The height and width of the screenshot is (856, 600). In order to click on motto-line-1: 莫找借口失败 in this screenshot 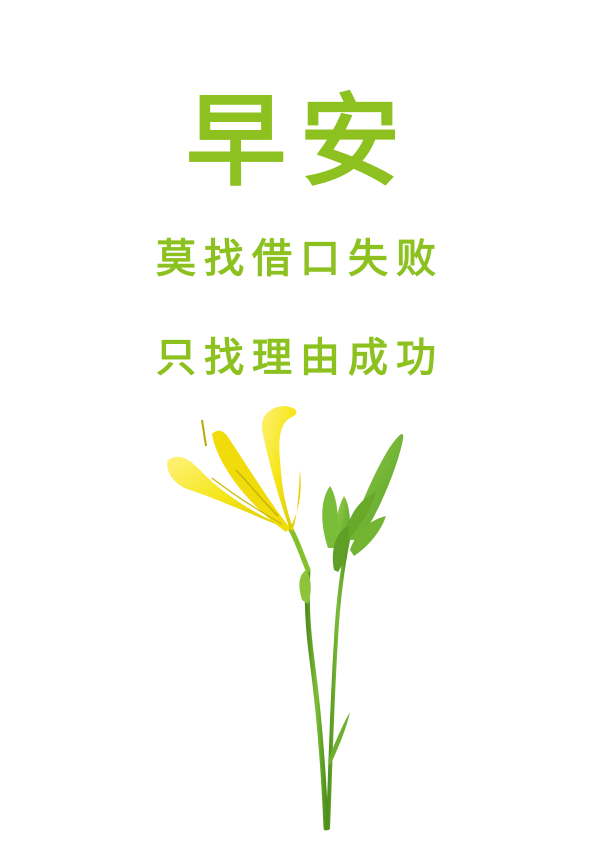, I will do `click(300, 259)`.